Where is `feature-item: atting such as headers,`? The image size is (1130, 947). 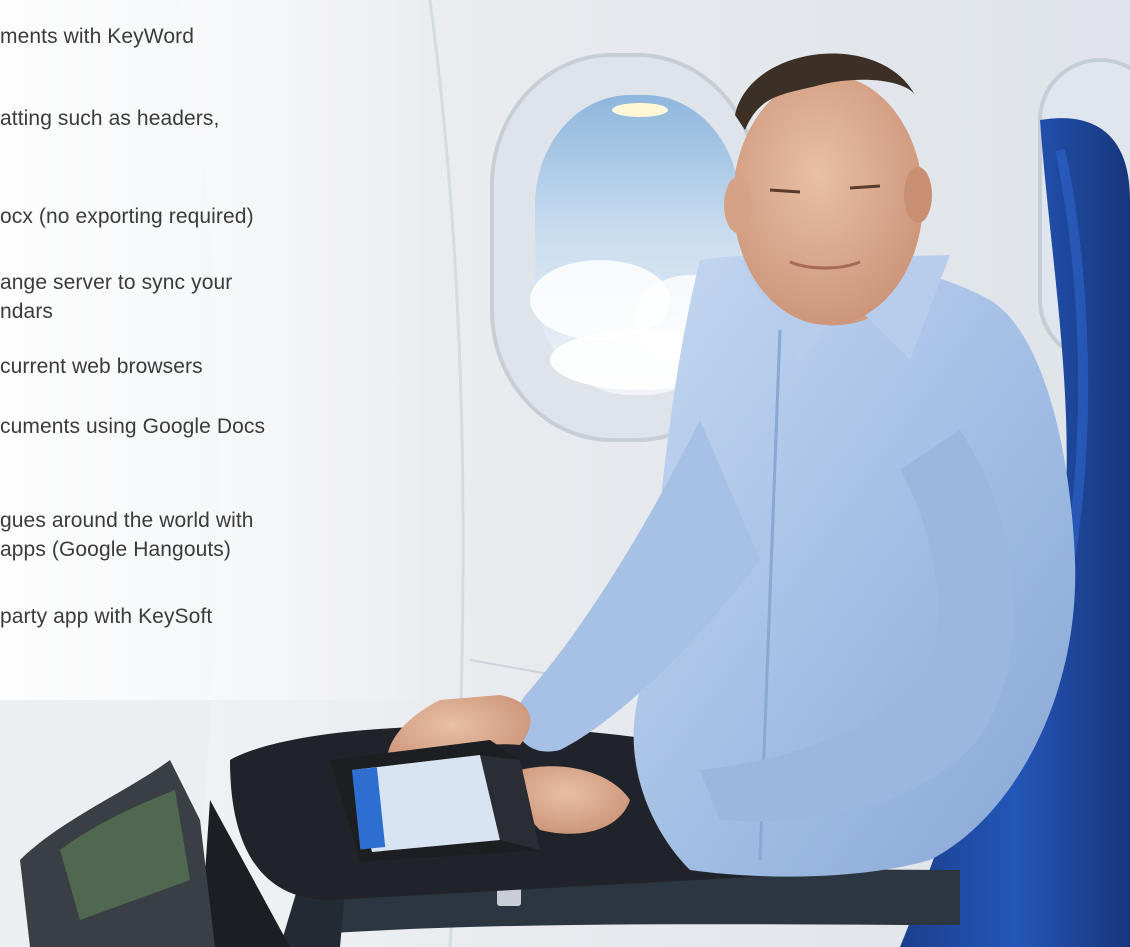
feature-item: atting such as headers, is located at coordinates (109, 118).